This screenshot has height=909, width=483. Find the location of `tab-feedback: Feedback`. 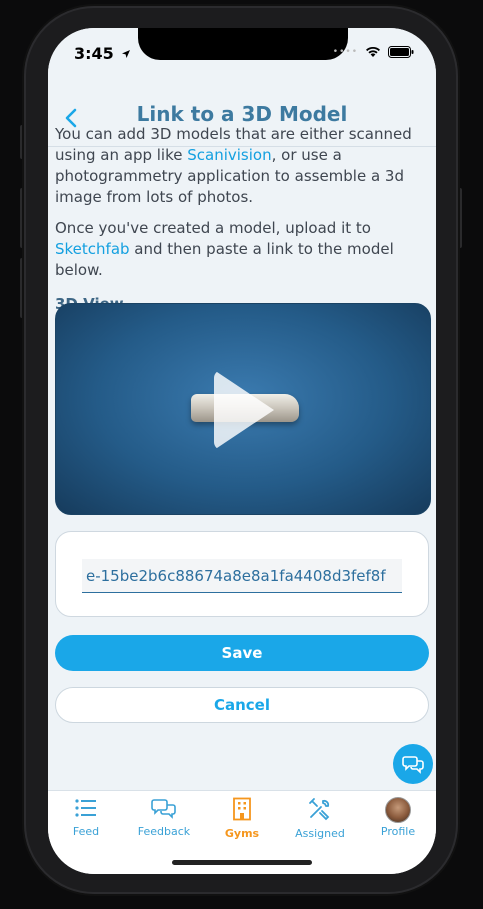

tab-feedback: Feedback is located at coordinates (164, 817).